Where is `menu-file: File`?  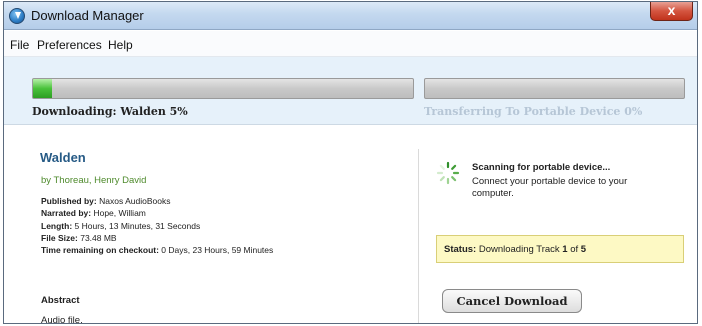 menu-file: File is located at coordinates (19, 45).